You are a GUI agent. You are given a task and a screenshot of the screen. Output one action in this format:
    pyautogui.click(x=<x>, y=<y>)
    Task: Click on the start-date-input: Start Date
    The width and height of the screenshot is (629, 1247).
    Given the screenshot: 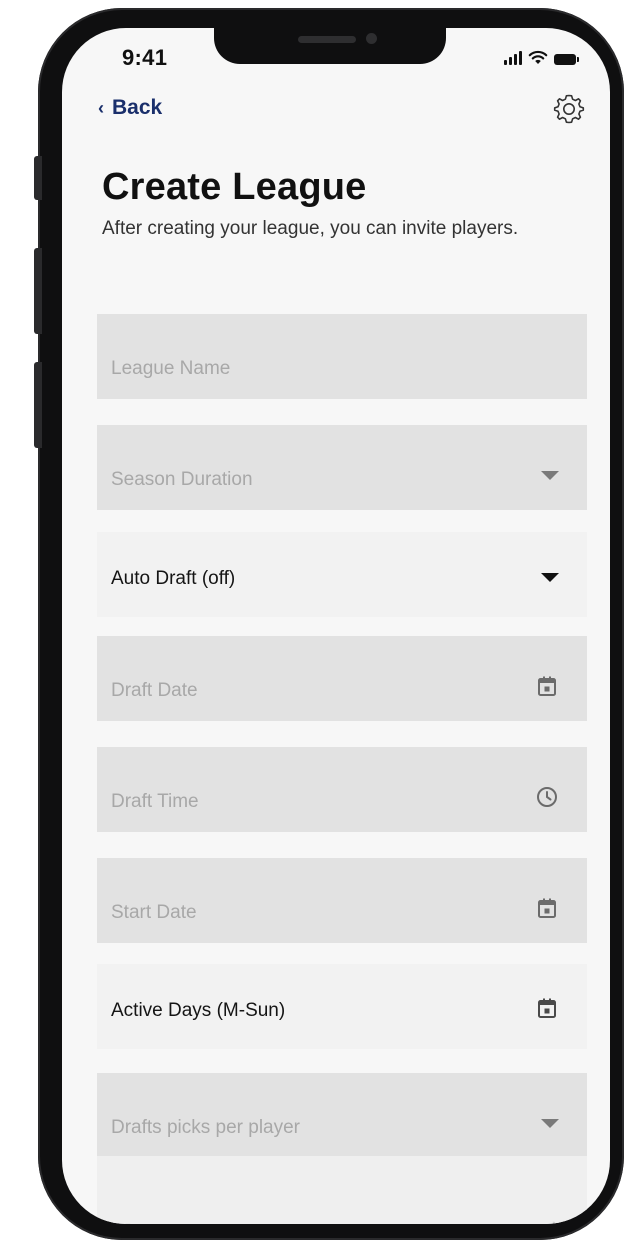 What is the action you would take?
    pyautogui.click(x=342, y=900)
    